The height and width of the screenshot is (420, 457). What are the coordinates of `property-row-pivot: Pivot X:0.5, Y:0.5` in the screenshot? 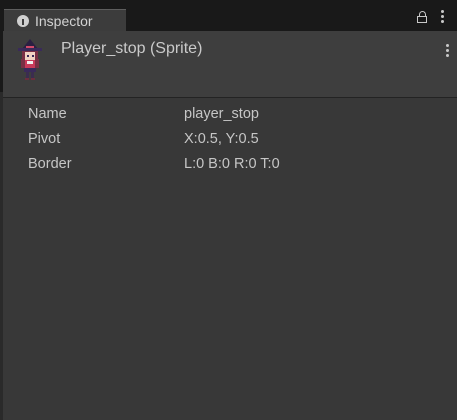 It's located at (230, 141).